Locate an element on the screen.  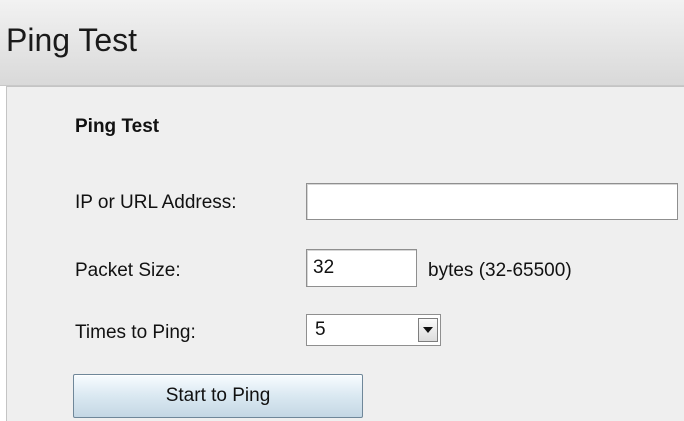
section-title: Ping Test is located at coordinates (117, 126).